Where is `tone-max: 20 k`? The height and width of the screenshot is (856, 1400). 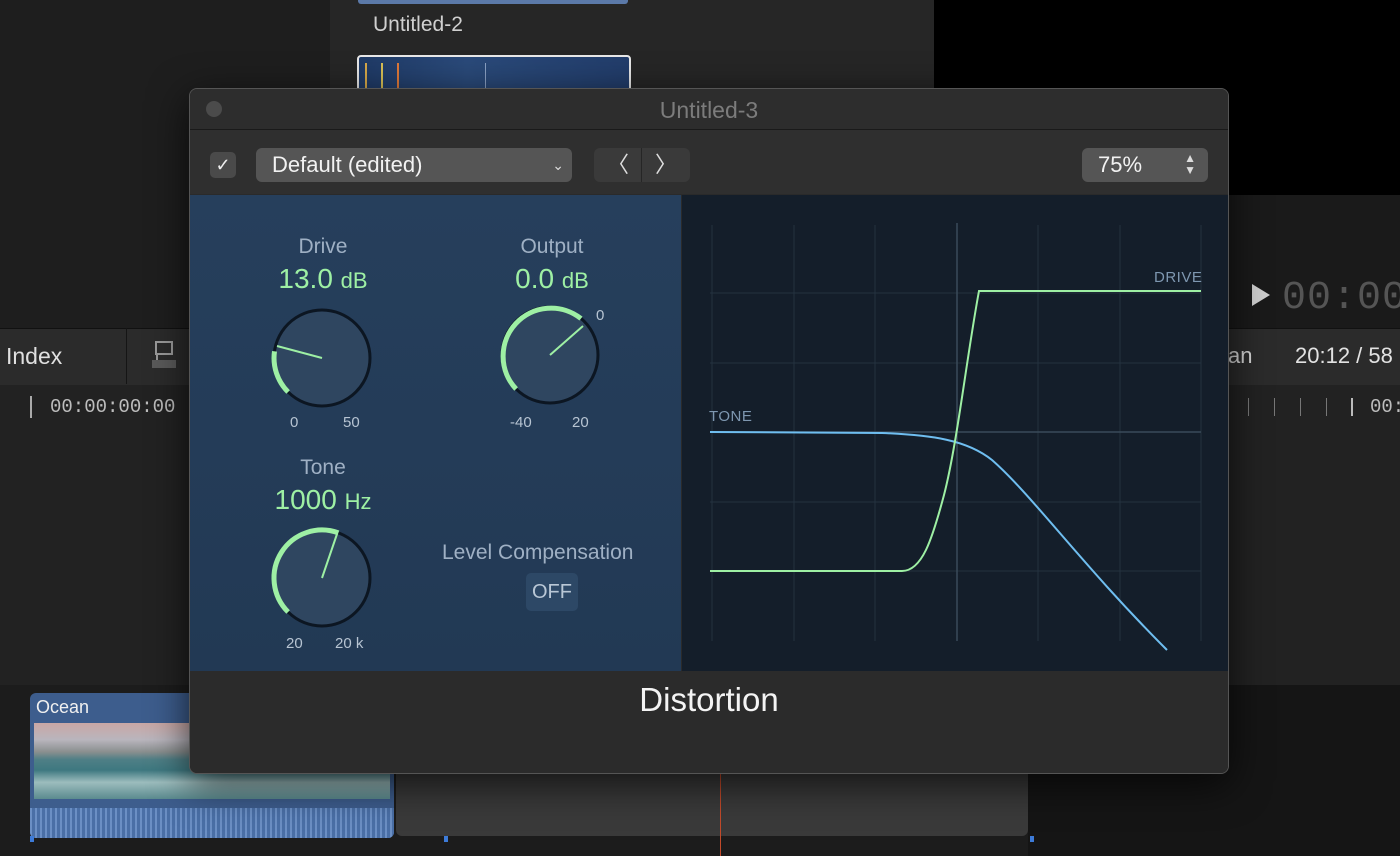 tone-max: 20 k is located at coordinates (349, 643).